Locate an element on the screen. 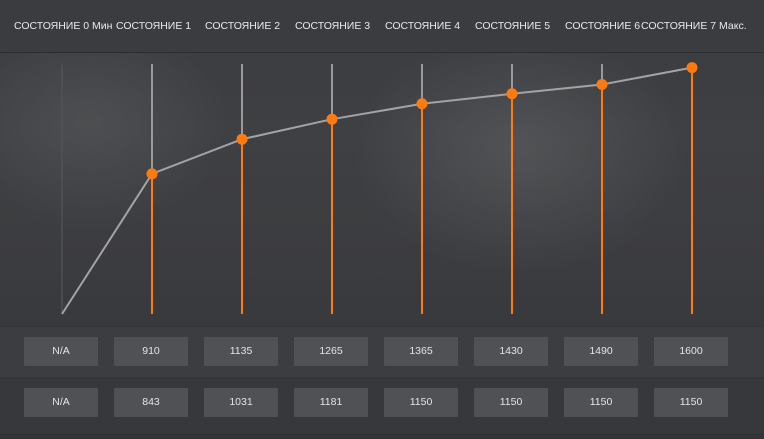 The image size is (764, 439). value-1-cell-state-5: 1430 is located at coordinates (511, 351).